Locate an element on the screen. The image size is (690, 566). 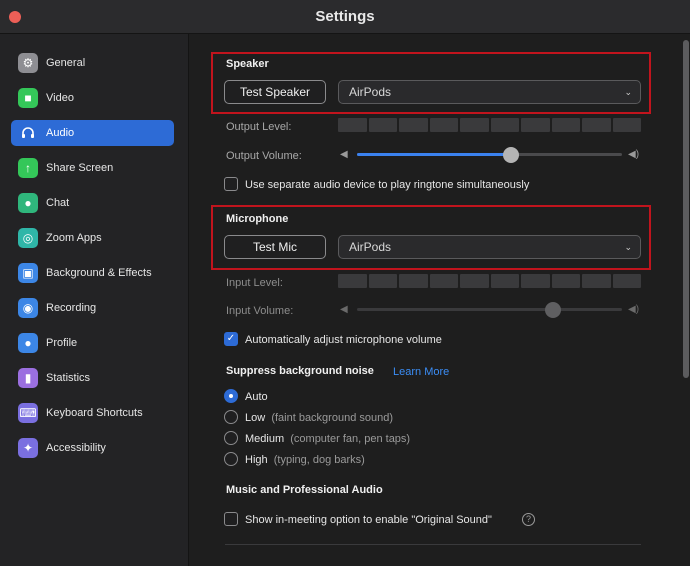
test-mic-button: Test Mic is located at coordinates (275, 247).